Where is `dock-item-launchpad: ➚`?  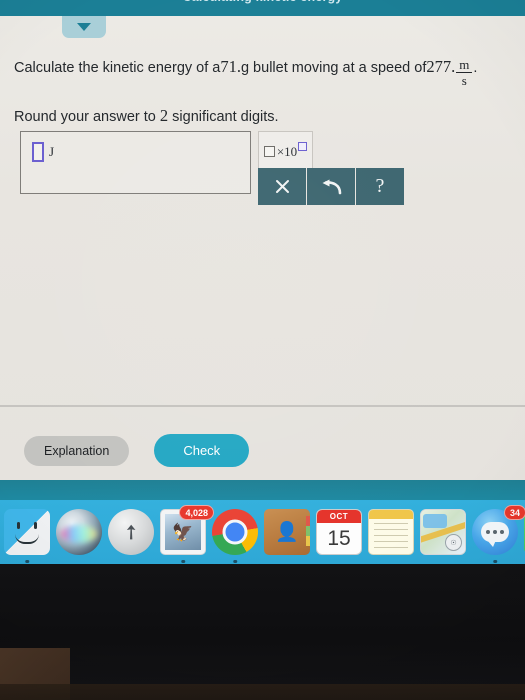 dock-item-launchpad: ➚ is located at coordinates (131, 532).